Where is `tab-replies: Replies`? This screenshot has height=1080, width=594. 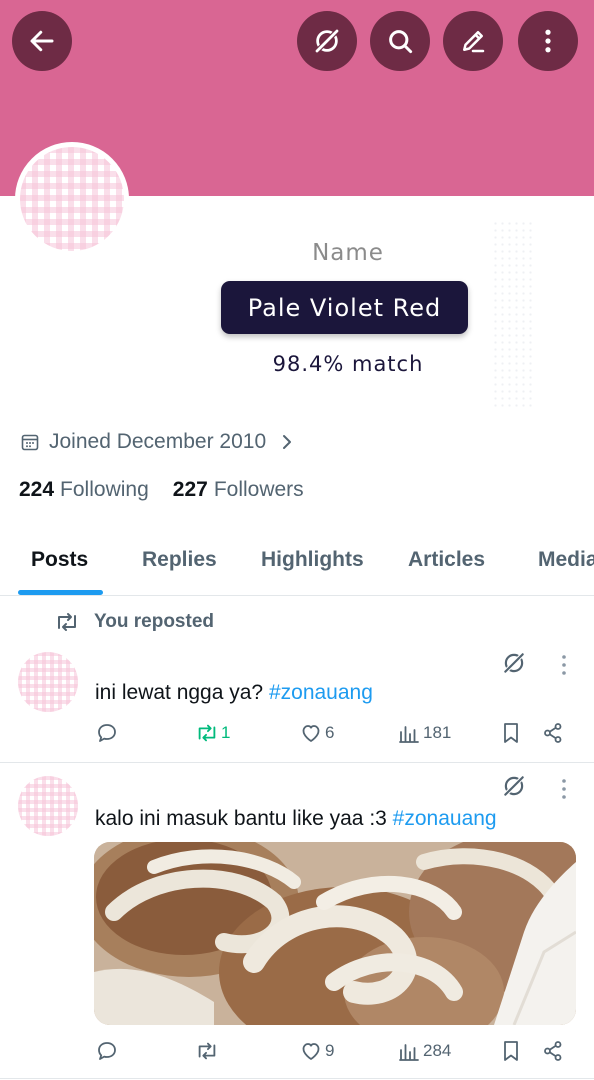
tab-replies: Replies is located at coordinates (179, 560).